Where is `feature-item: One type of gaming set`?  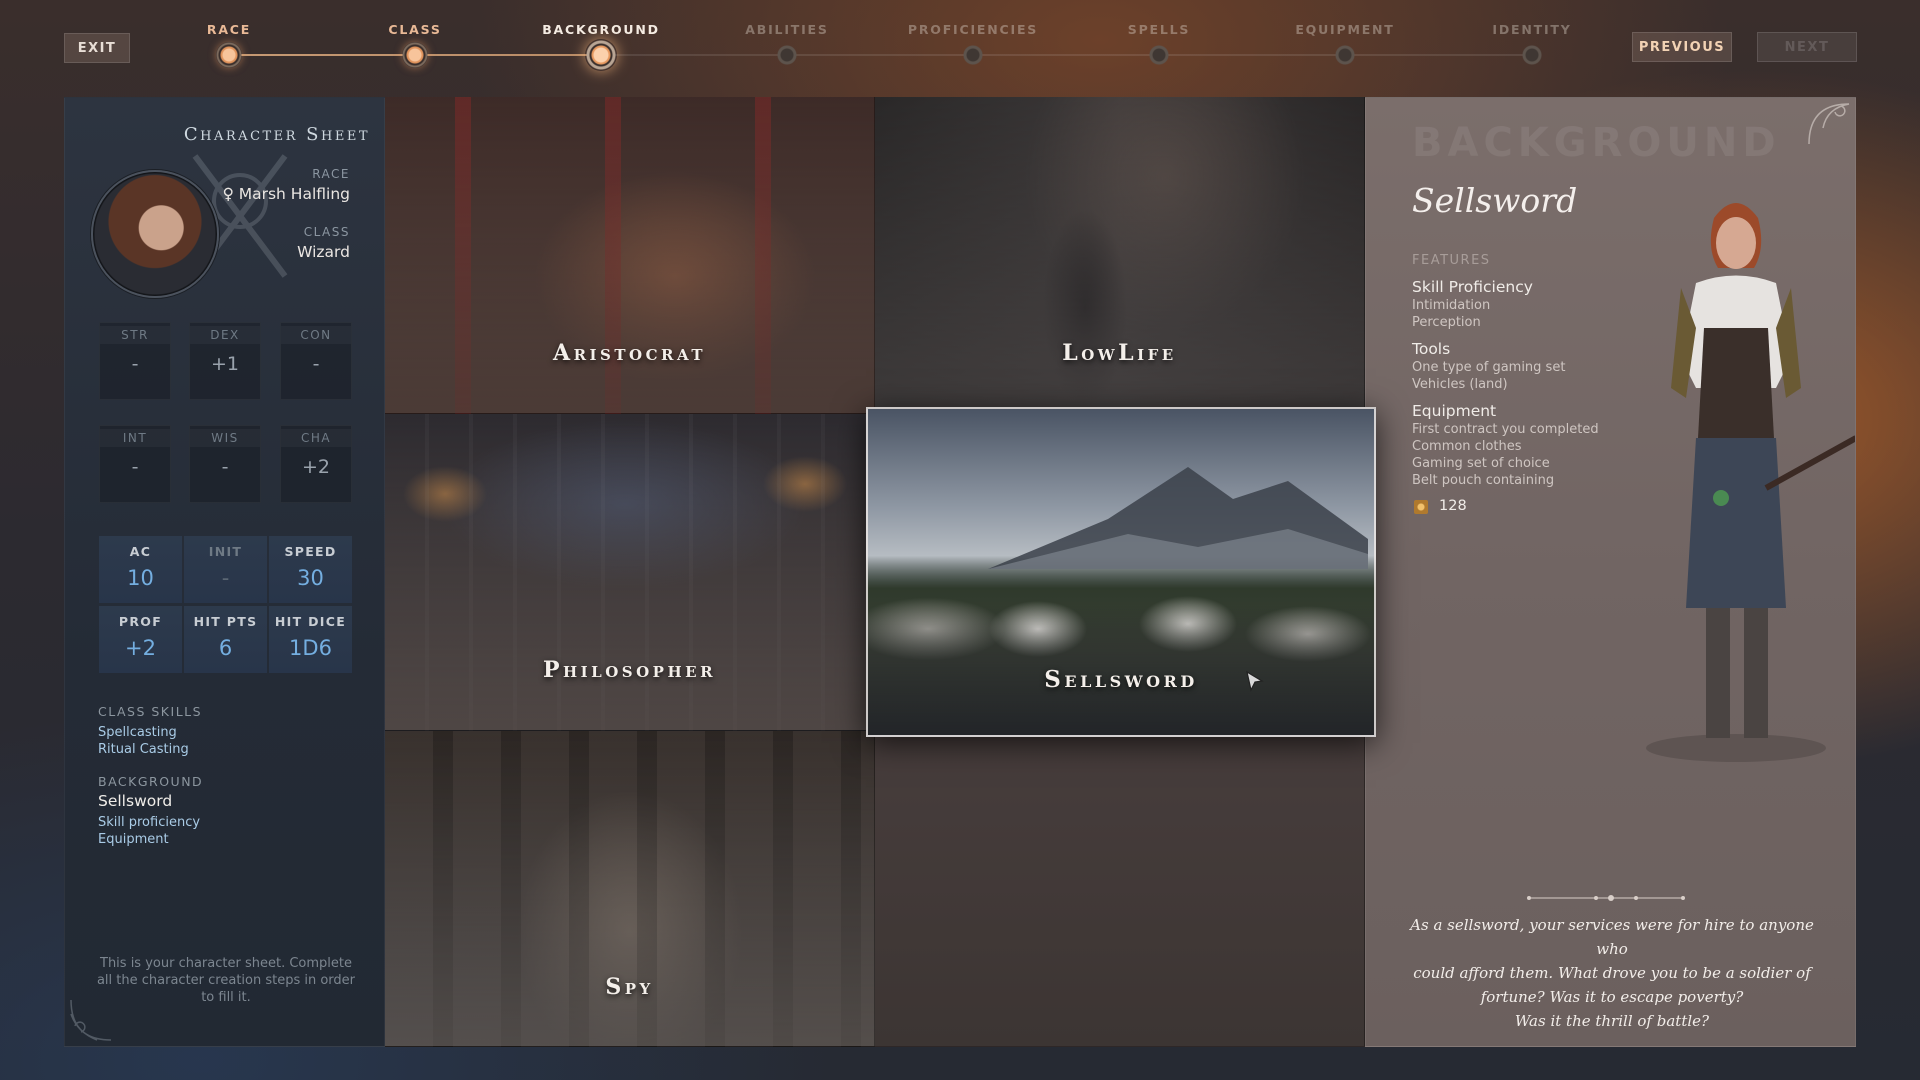 feature-item: One type of gaming set is located at coordinates (1489, 367).